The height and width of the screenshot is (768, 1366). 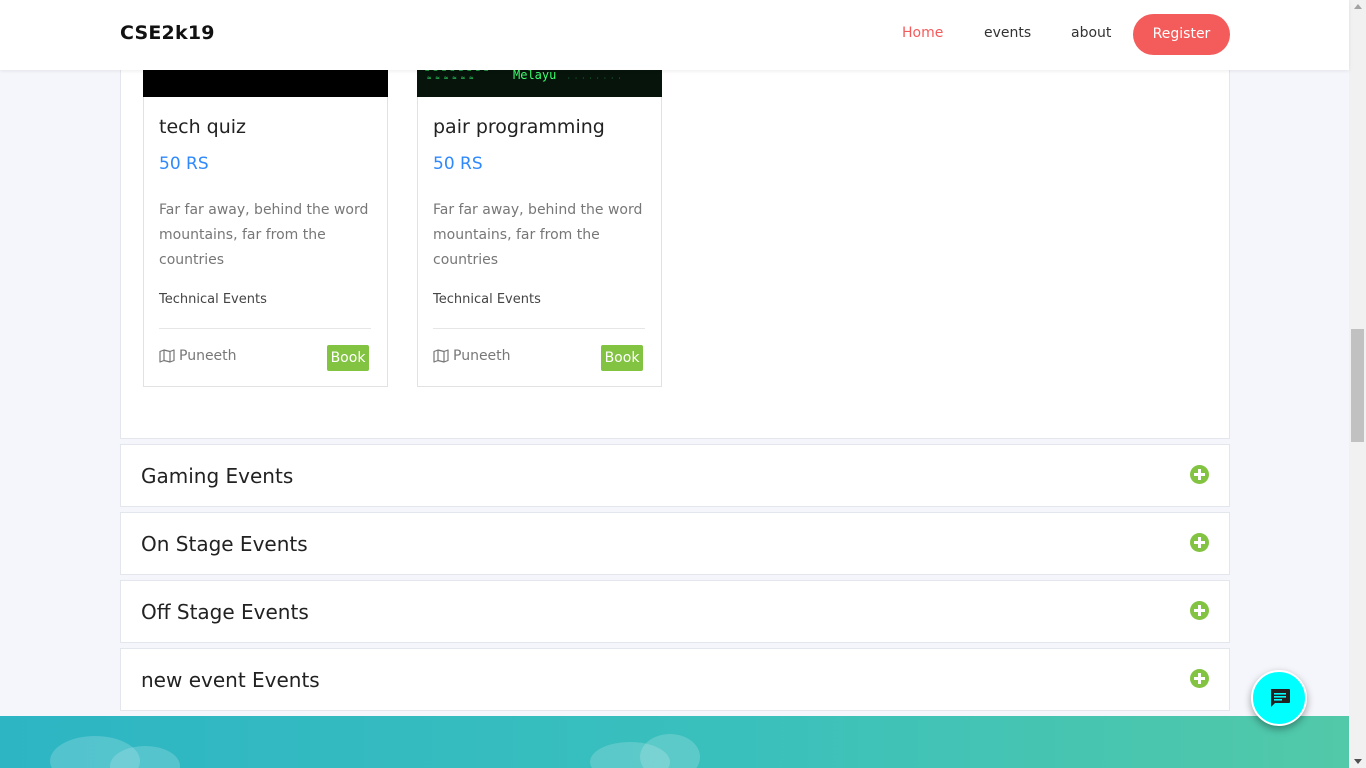 What do you see at coordinates (535, 76) in the screenshot?
I see `image-caption: Melayu` at bounding box center [535, 76].